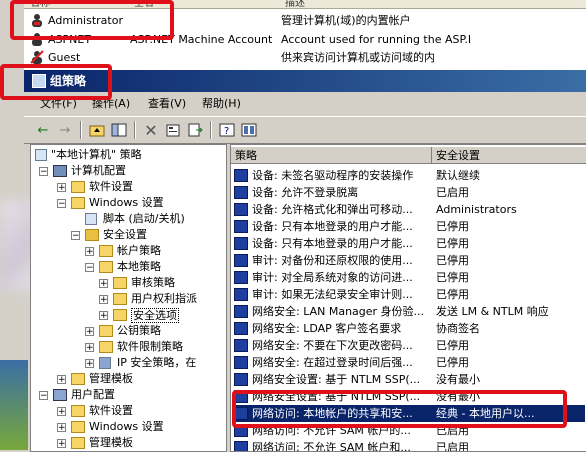  What do you see at coordinates (105, 363) in the screenshot?
I see `ip-security-icon` at bounding box center [105, 363].